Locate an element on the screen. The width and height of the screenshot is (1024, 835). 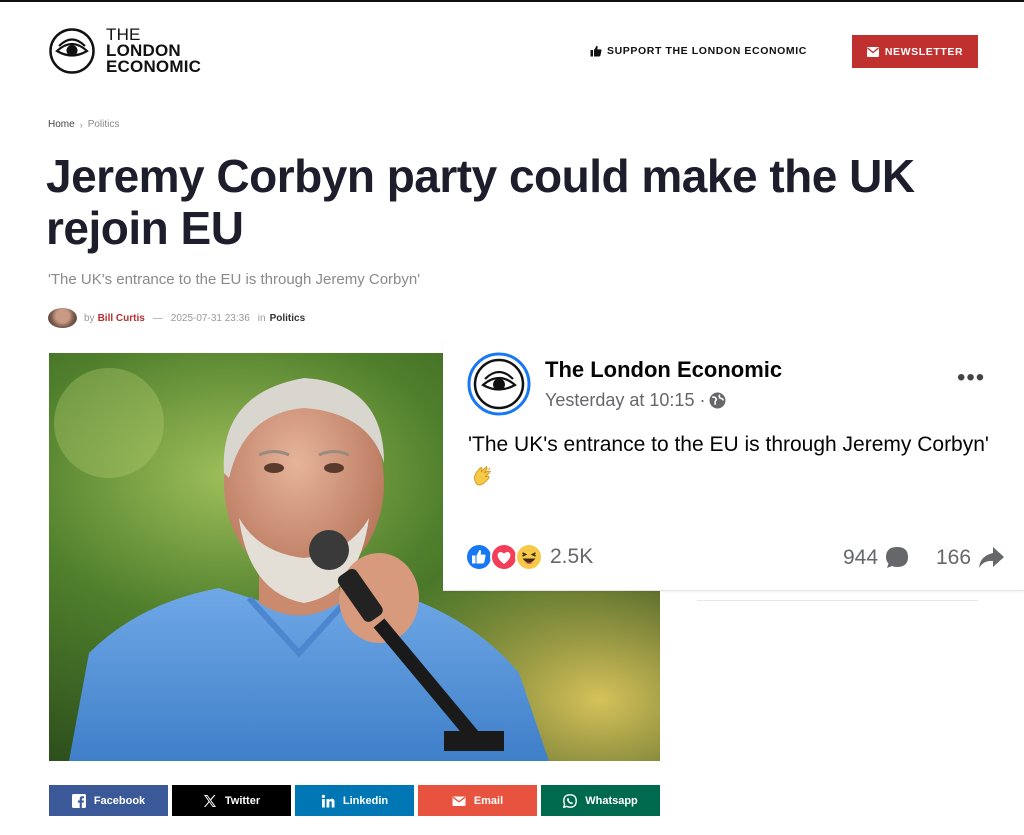
page-avatar-eye-icon is located at coordinates (499, 384).